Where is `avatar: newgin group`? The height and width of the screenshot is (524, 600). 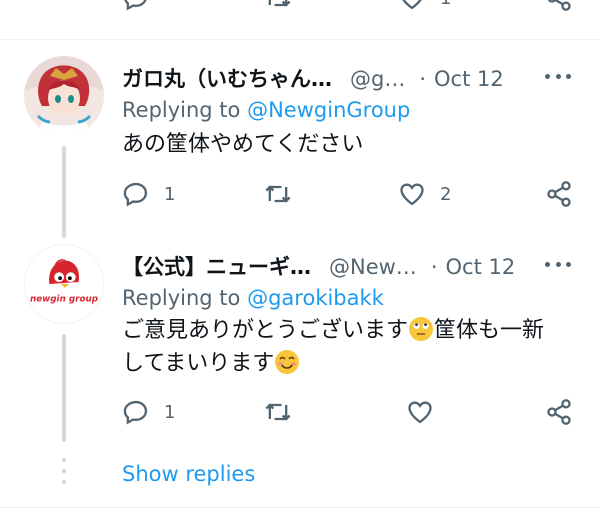
avatar: newgin group is located at coordinates (64, 284).